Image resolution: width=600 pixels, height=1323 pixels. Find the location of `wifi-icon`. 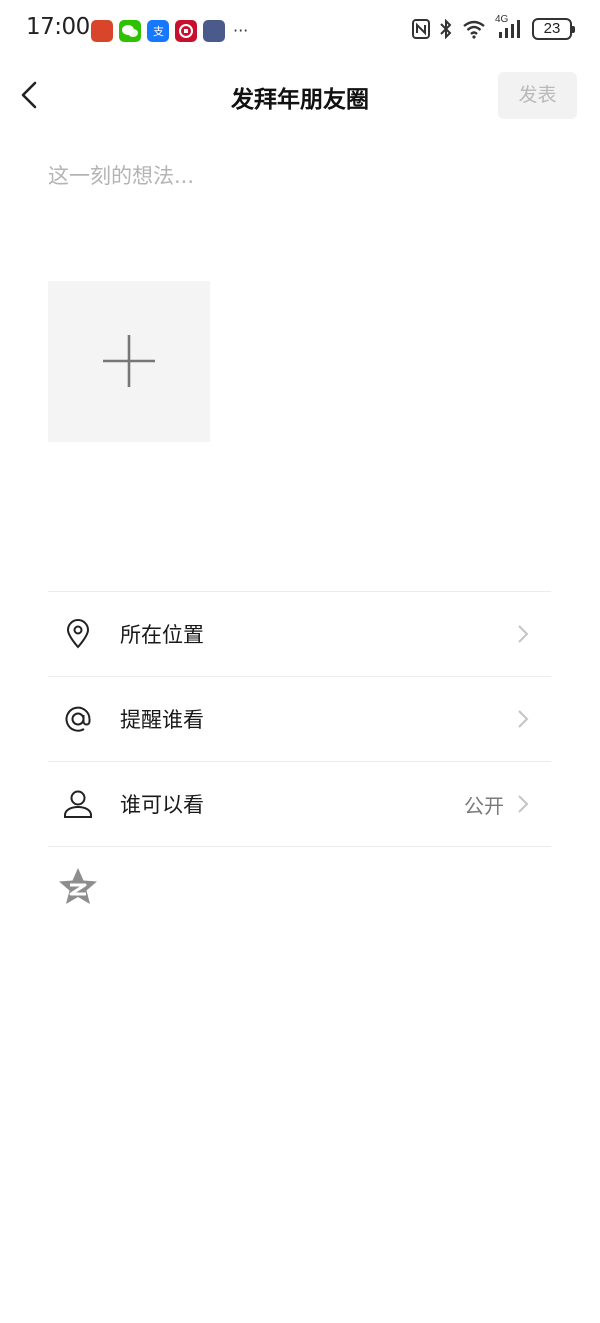

wifi-icon is located at coordinates (474, 29).